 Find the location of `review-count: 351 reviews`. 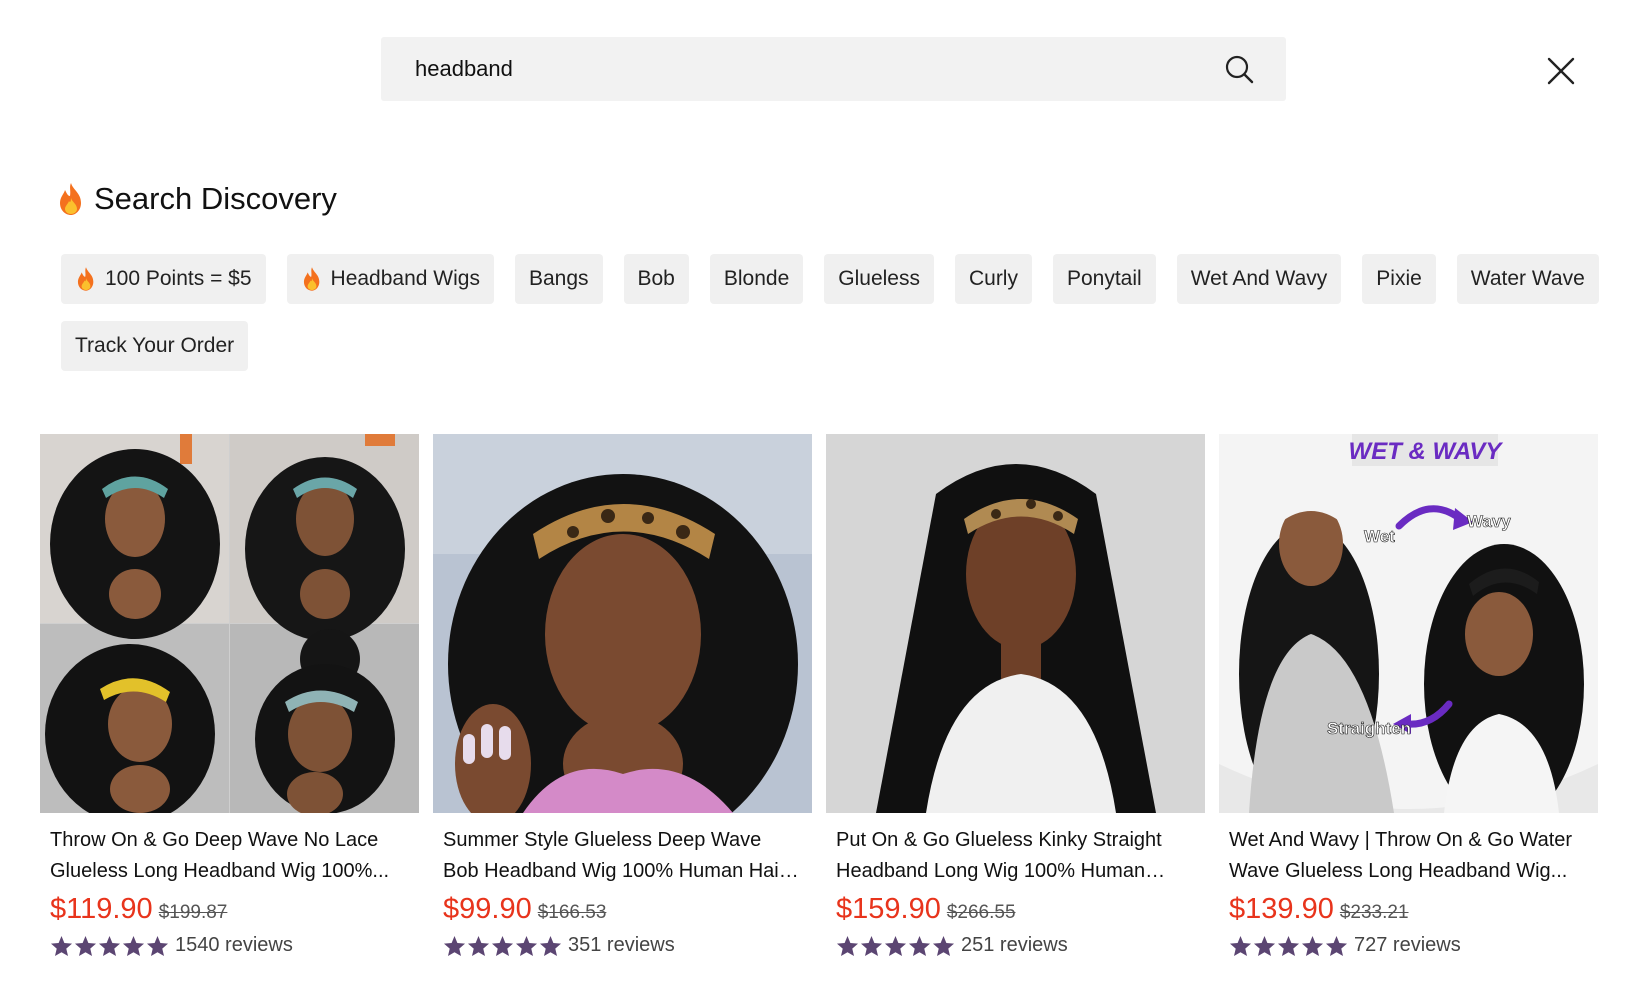

review-count: 351 reviews is located at coordinates (621, 945).